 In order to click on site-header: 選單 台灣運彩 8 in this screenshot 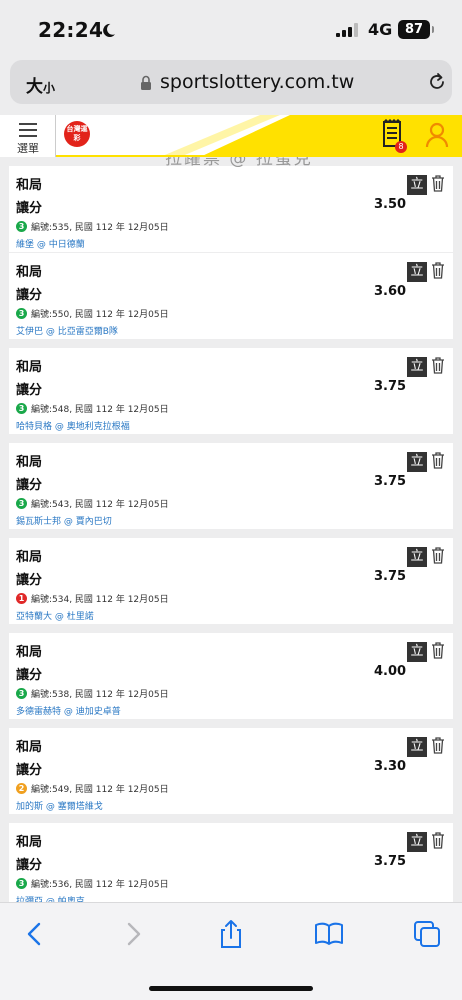, I will do `click(231, 136)`.